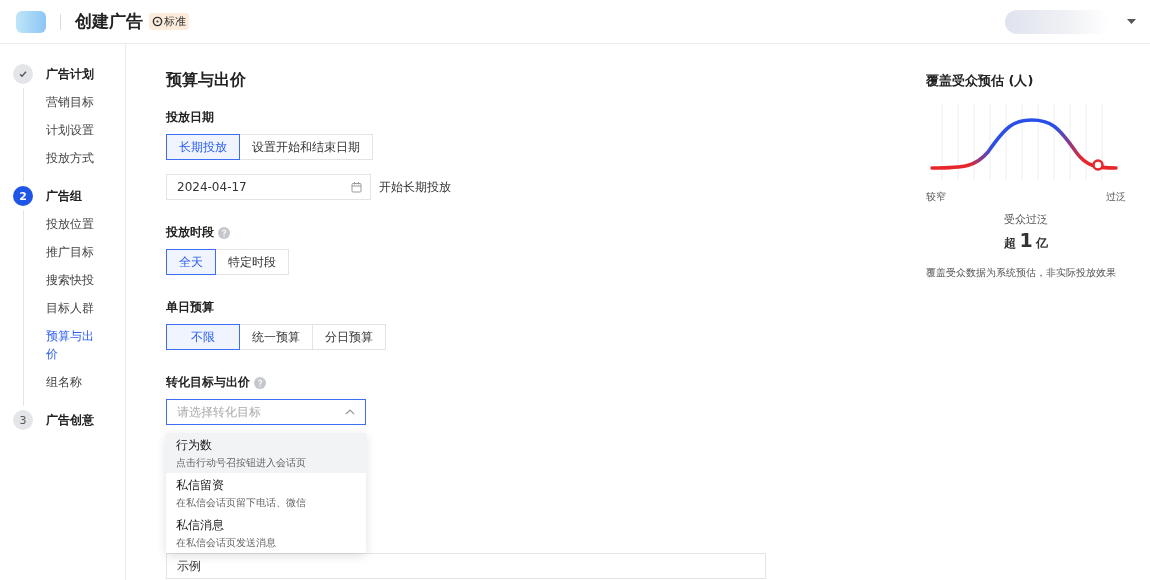 This screenshot has width=1150, height=580. Describe the element at coordinates (74, 252) in the screenshot. I see `nav-item: 推广目标` at that location.